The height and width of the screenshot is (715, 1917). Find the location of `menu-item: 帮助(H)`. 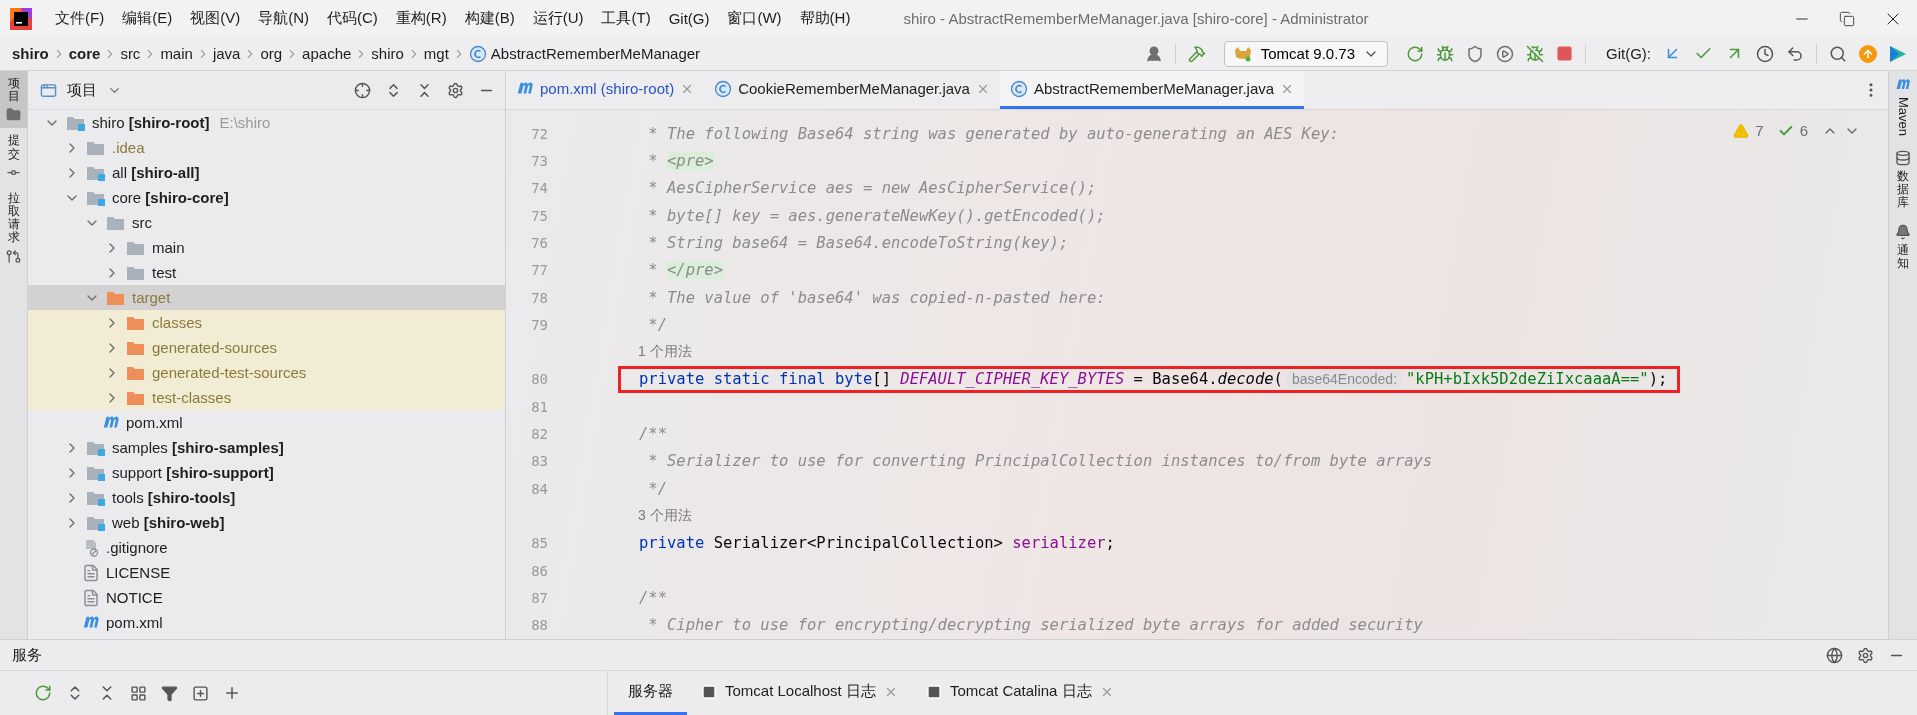

menu-item: 帮助(H) is located at coordinates (825, 18).